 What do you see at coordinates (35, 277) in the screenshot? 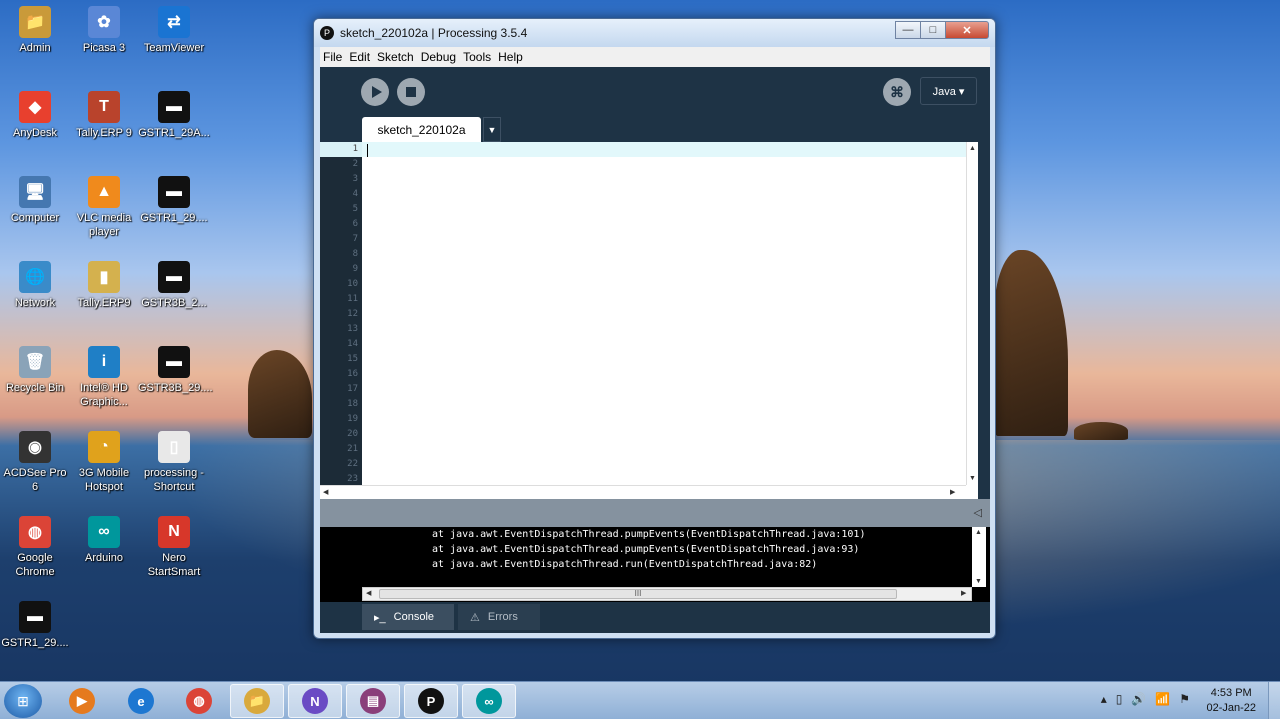
I see `shortcut-icon: 🌐` at bounding box center [35, 277].